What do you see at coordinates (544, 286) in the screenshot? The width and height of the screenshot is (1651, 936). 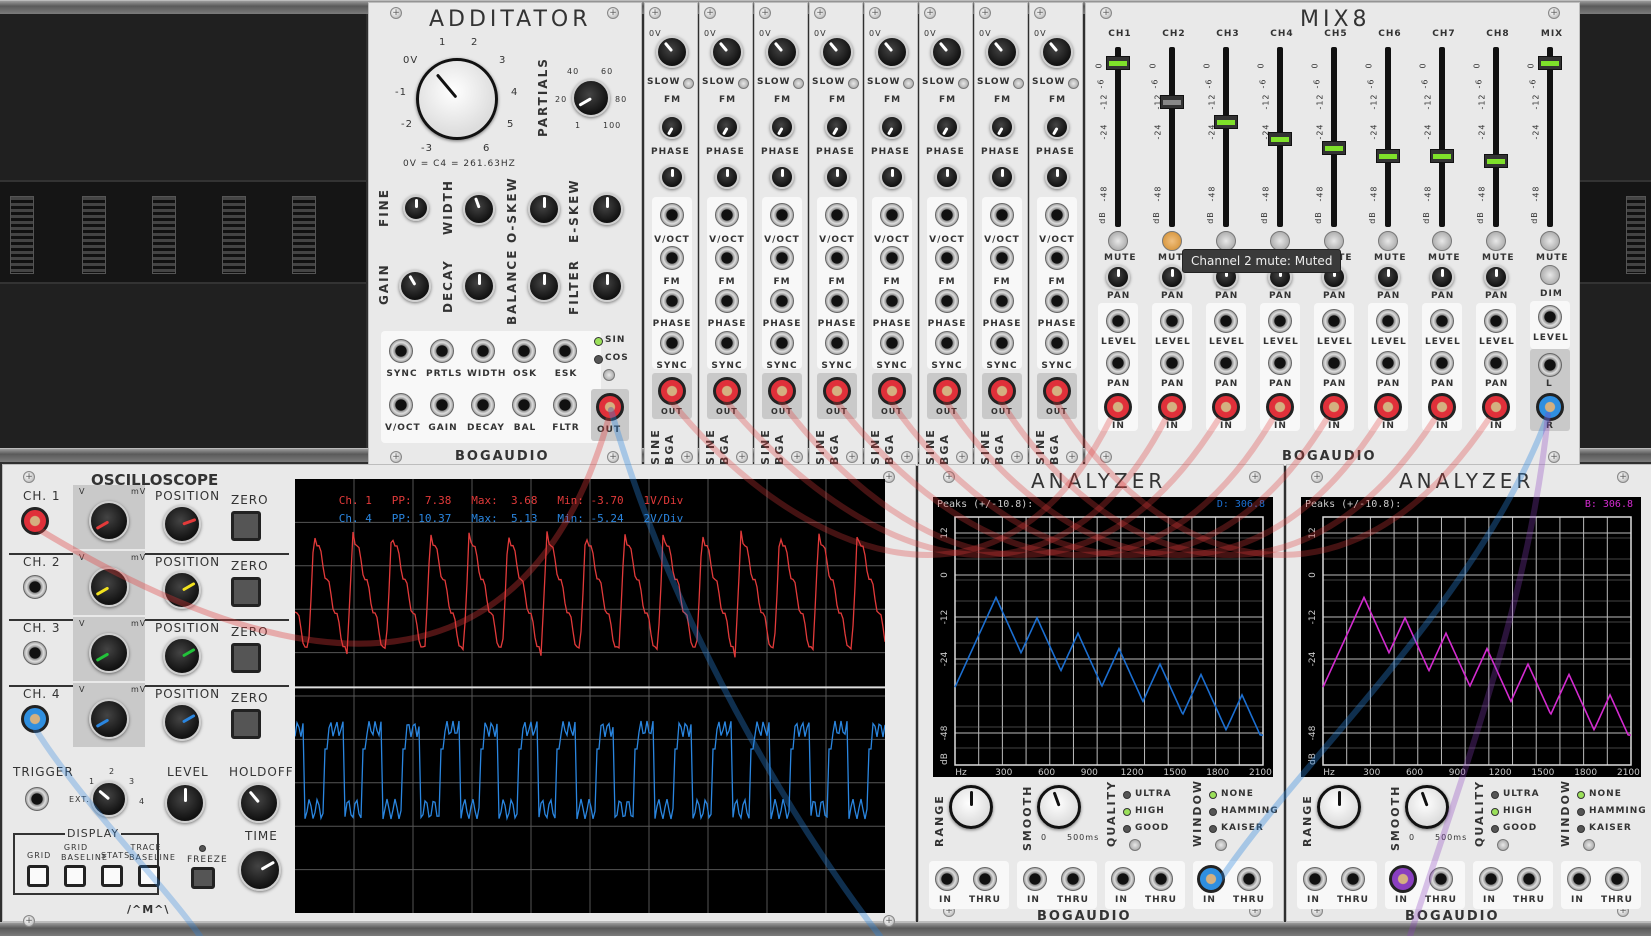 I see `balance-knob` at bounding box center [544, 286].